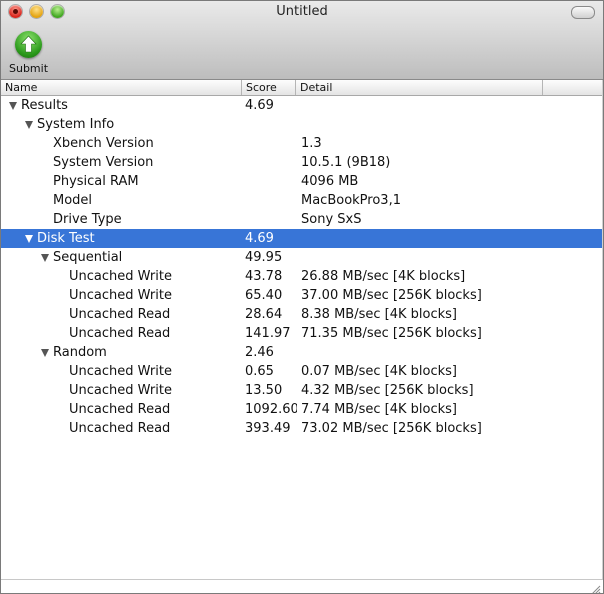  I want to click on table-row: Results 4.69, so click(302, 105).